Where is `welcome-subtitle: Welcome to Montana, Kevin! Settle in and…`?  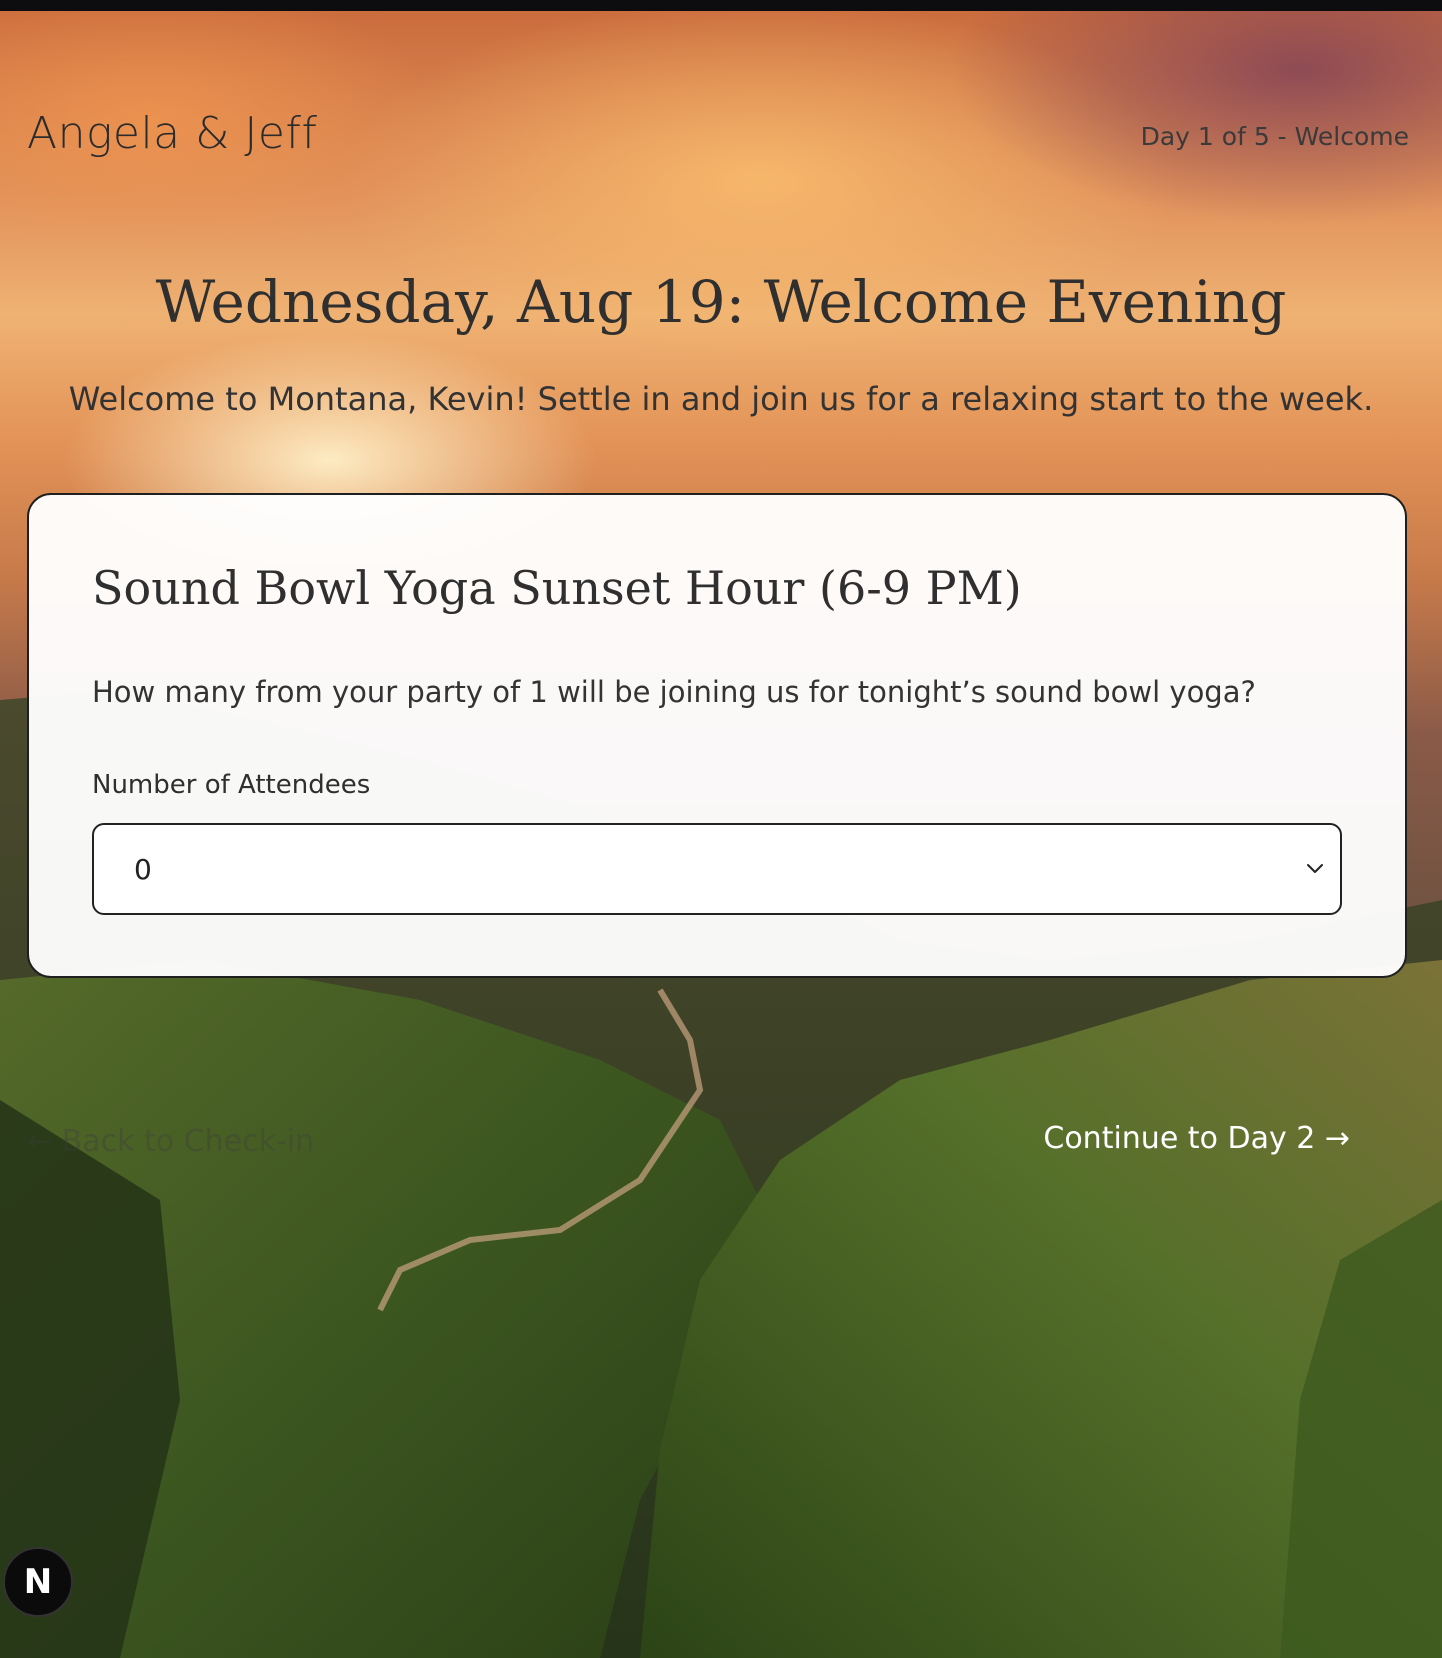 welcome-subtitle: Welcome to Montana, Kevin! Settle in and… is located at coordinates (721, 399).